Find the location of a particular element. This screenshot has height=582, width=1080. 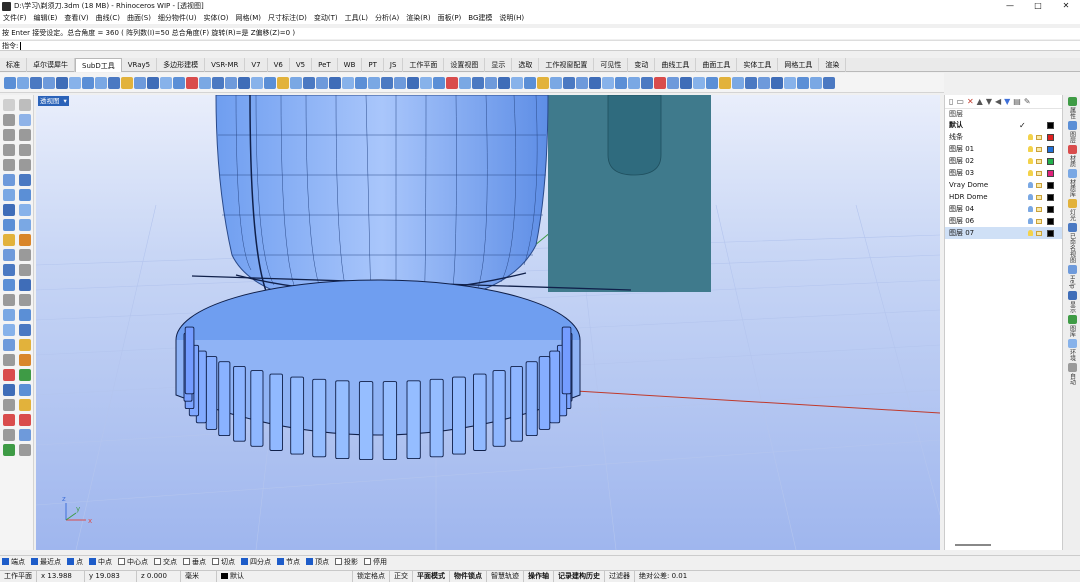

dock-tab-named-views: 已命名视图 is located at coordinates (1072, 243).